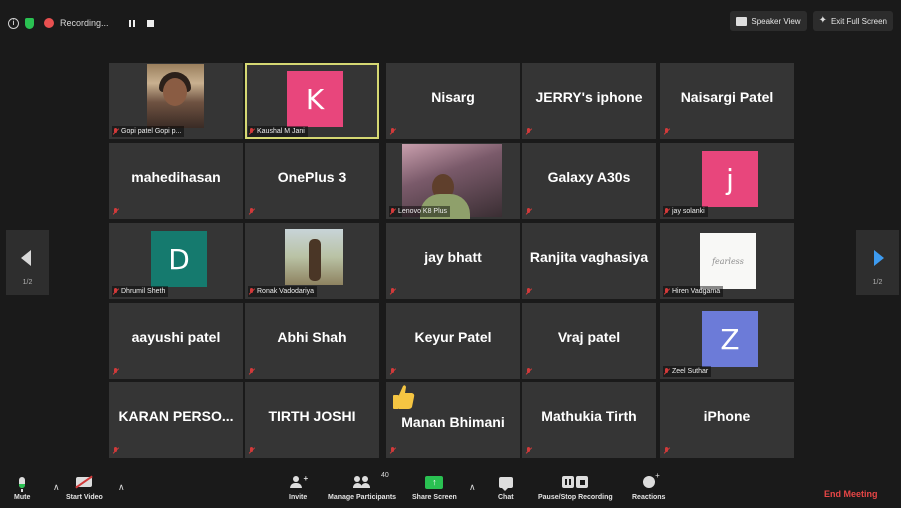  I want to click on participant-tile: Lenovo K8 Plus, so click(453, 181).